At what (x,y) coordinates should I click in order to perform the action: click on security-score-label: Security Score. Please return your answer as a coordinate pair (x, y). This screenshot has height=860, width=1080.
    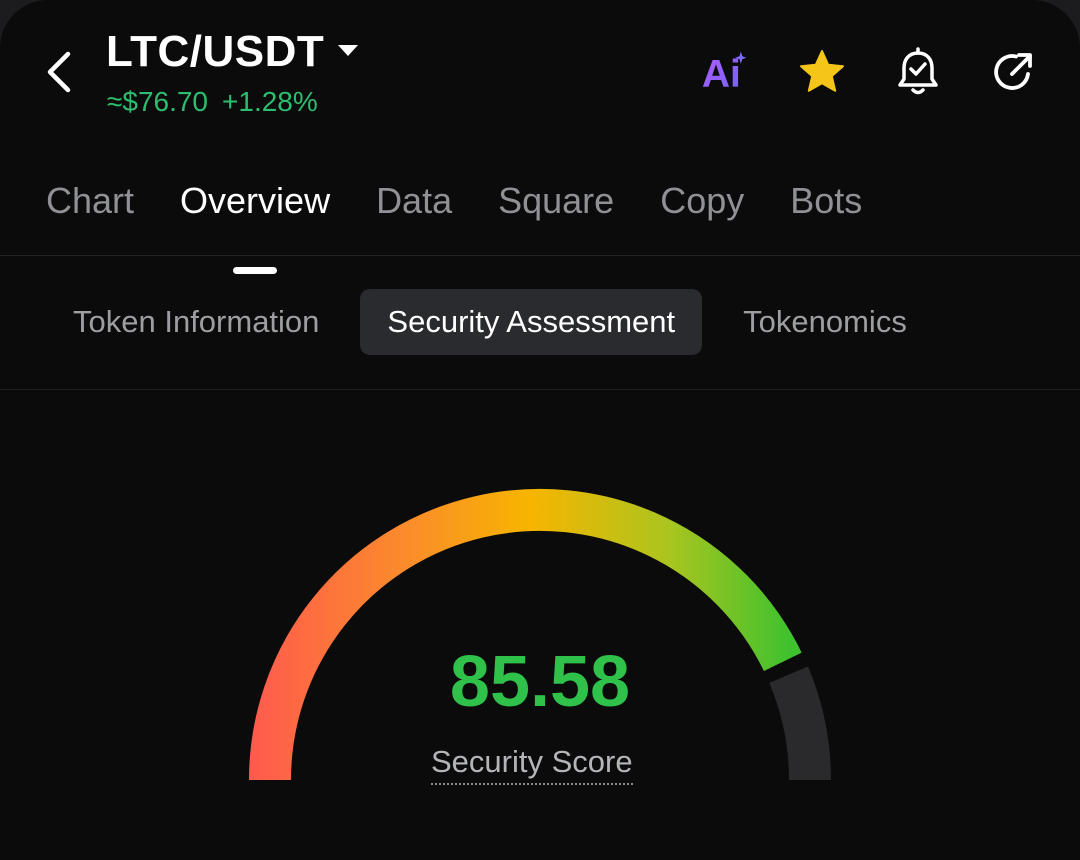
    Looking at the image, I should click on (532, 763).